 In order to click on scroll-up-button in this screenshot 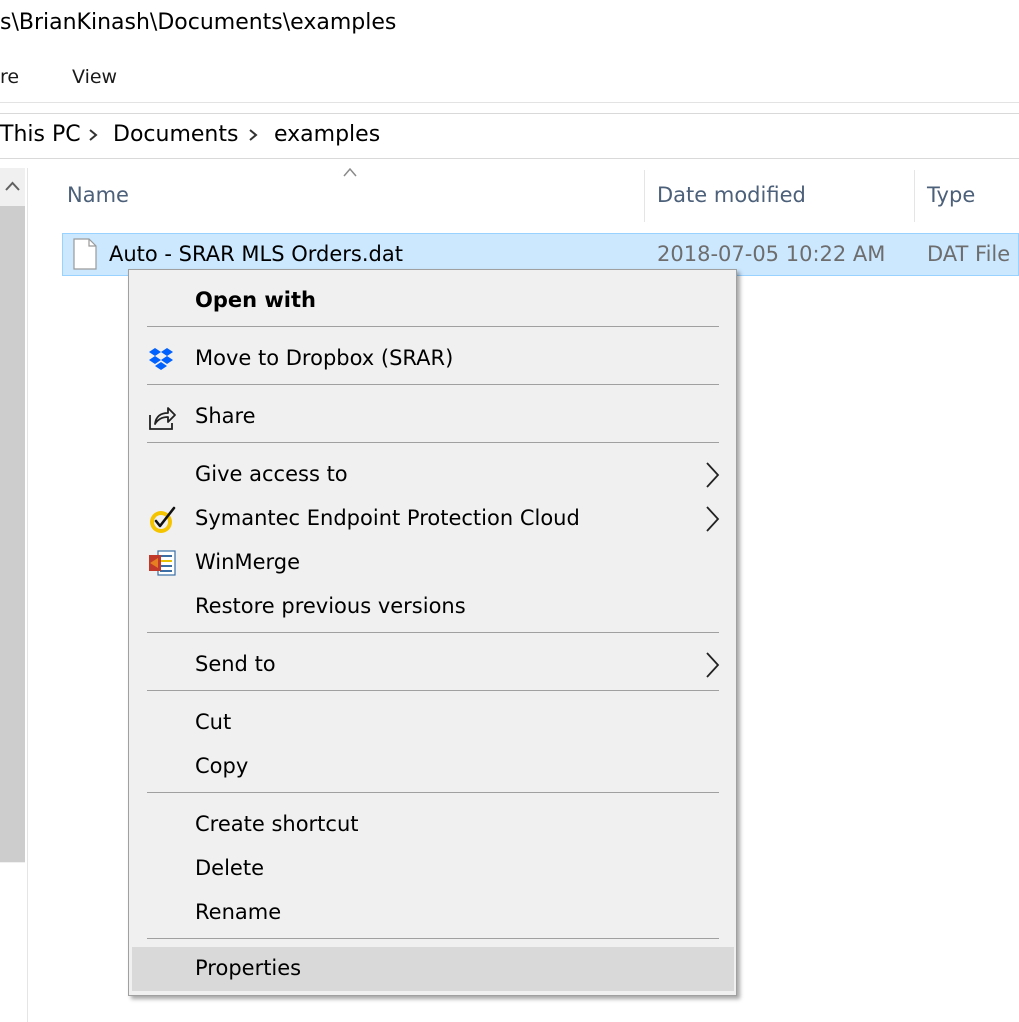, I will do `click(12, 186)`.